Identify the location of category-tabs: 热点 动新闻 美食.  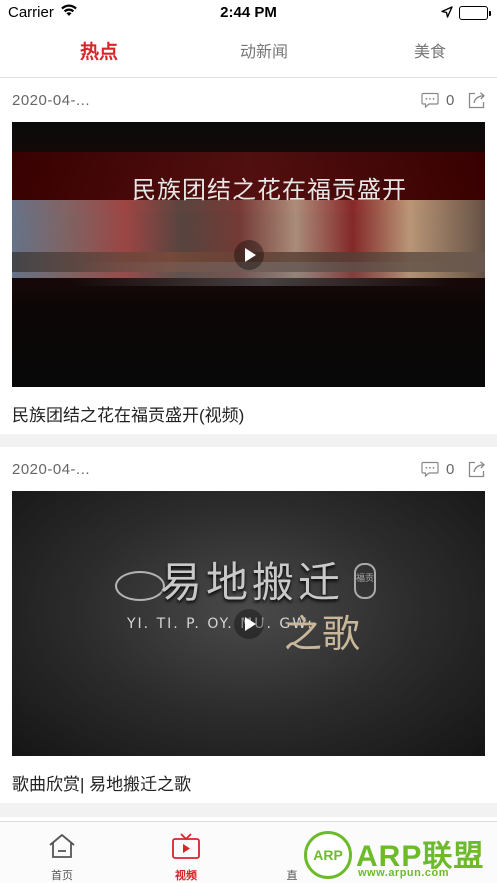
(248, 53).